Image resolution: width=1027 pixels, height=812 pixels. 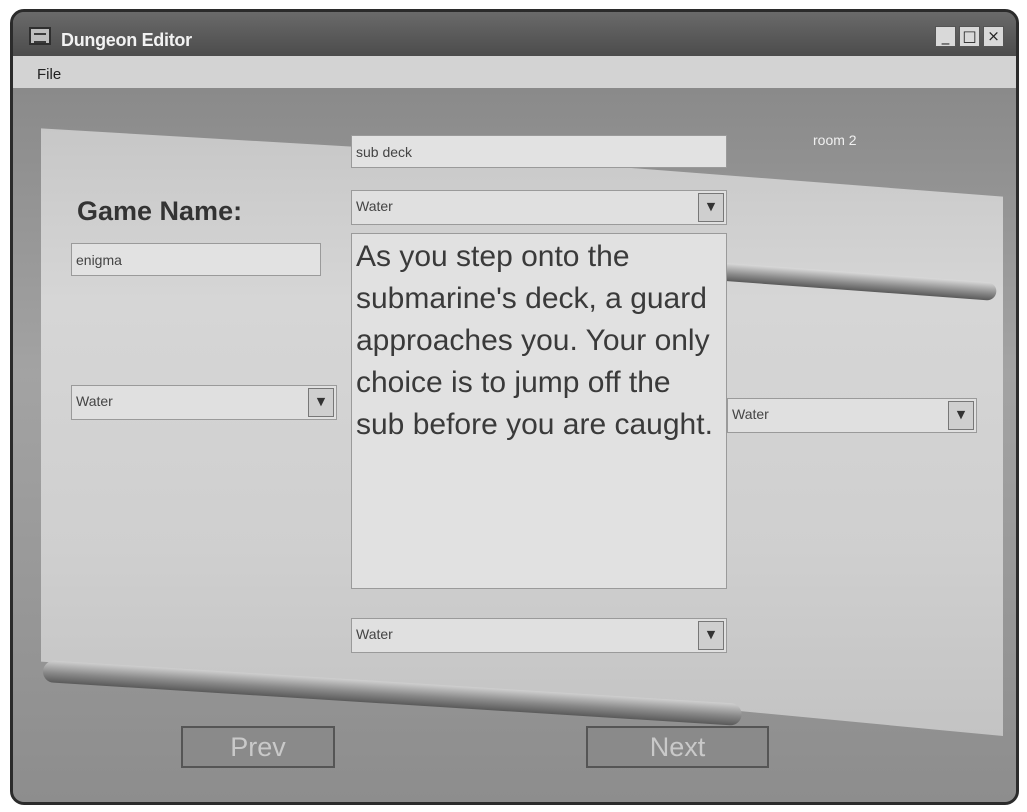 I want to click on maximize-button: □, so click(x=969, y=36).